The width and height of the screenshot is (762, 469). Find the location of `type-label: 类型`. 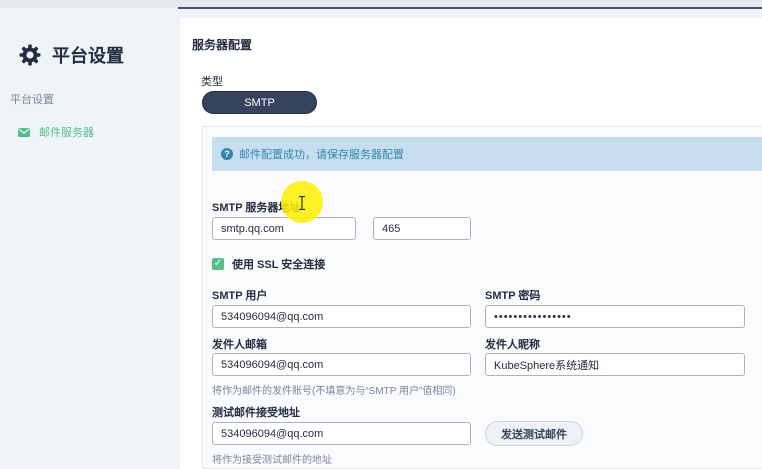

type-label: 类型 is located at coordinates (212, 82).